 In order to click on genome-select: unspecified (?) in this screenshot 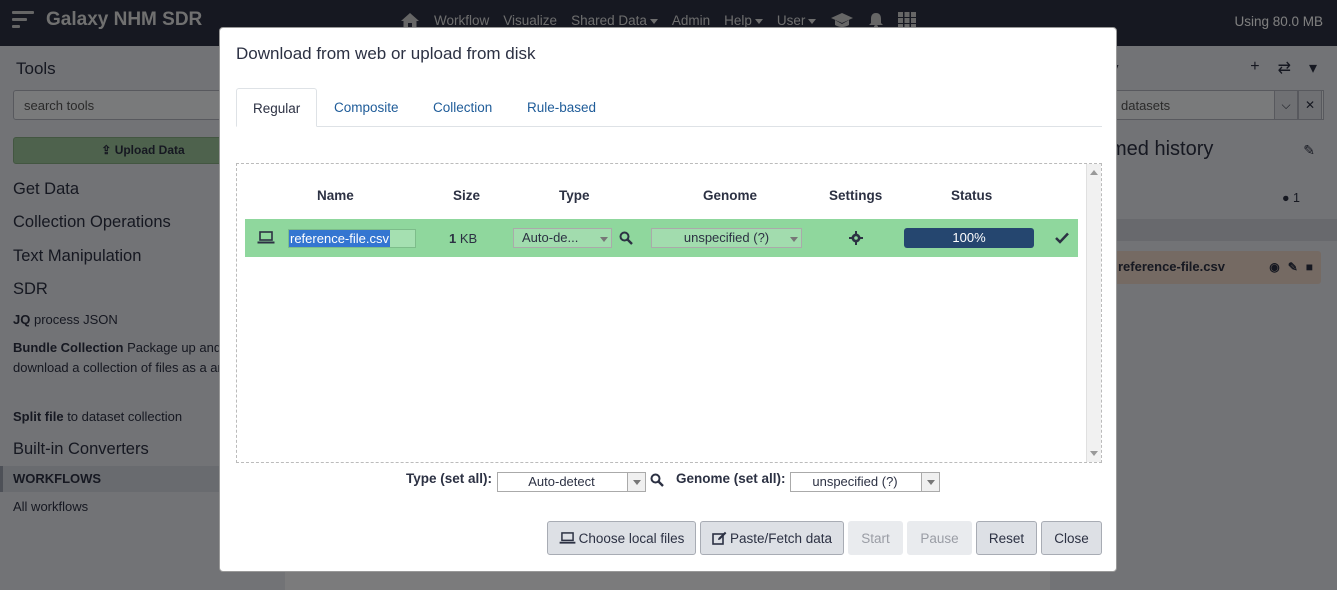, I will do `click(726, 238)`.